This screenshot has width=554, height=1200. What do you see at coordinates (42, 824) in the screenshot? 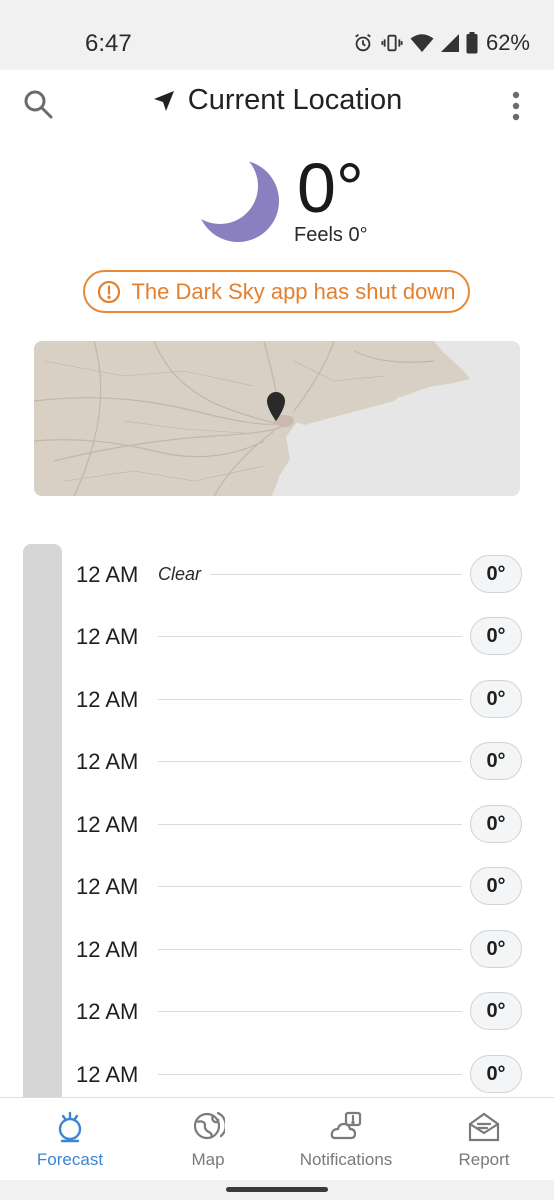
I see `timeline-bar` at bounding box center [42, 824].